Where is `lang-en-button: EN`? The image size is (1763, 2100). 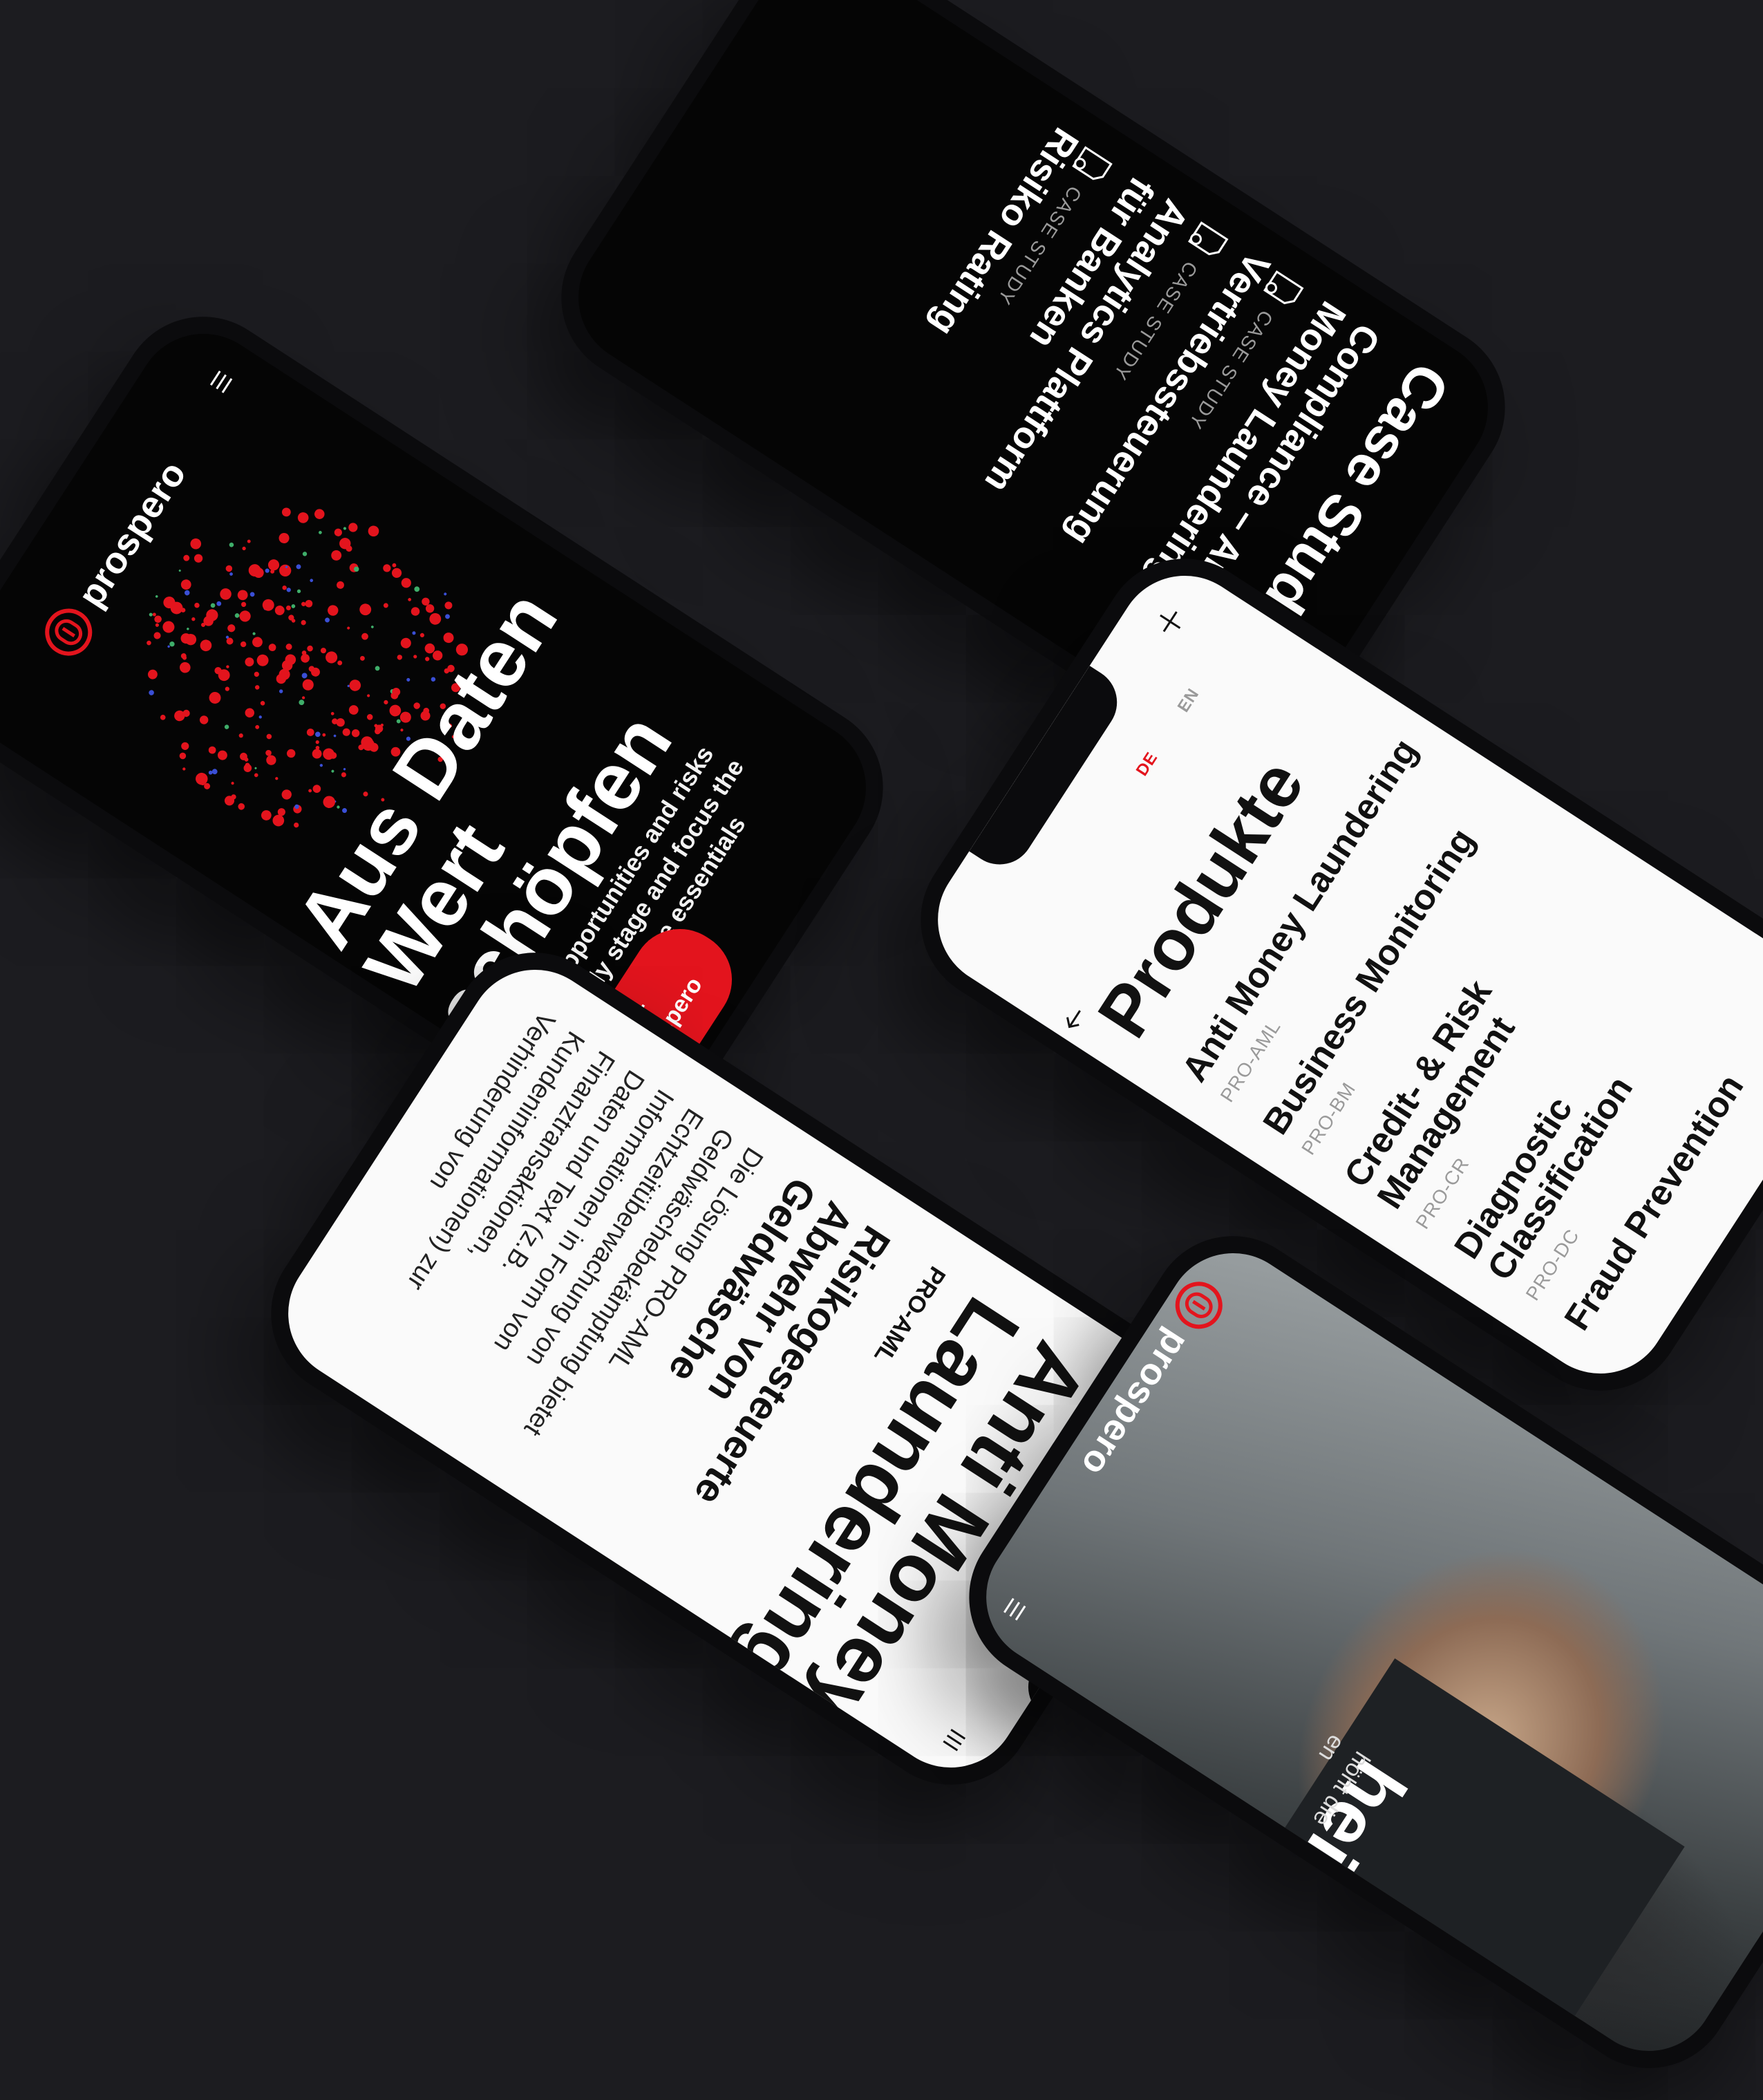
lang-en-button: EN is located at coordinates (1189, 701).